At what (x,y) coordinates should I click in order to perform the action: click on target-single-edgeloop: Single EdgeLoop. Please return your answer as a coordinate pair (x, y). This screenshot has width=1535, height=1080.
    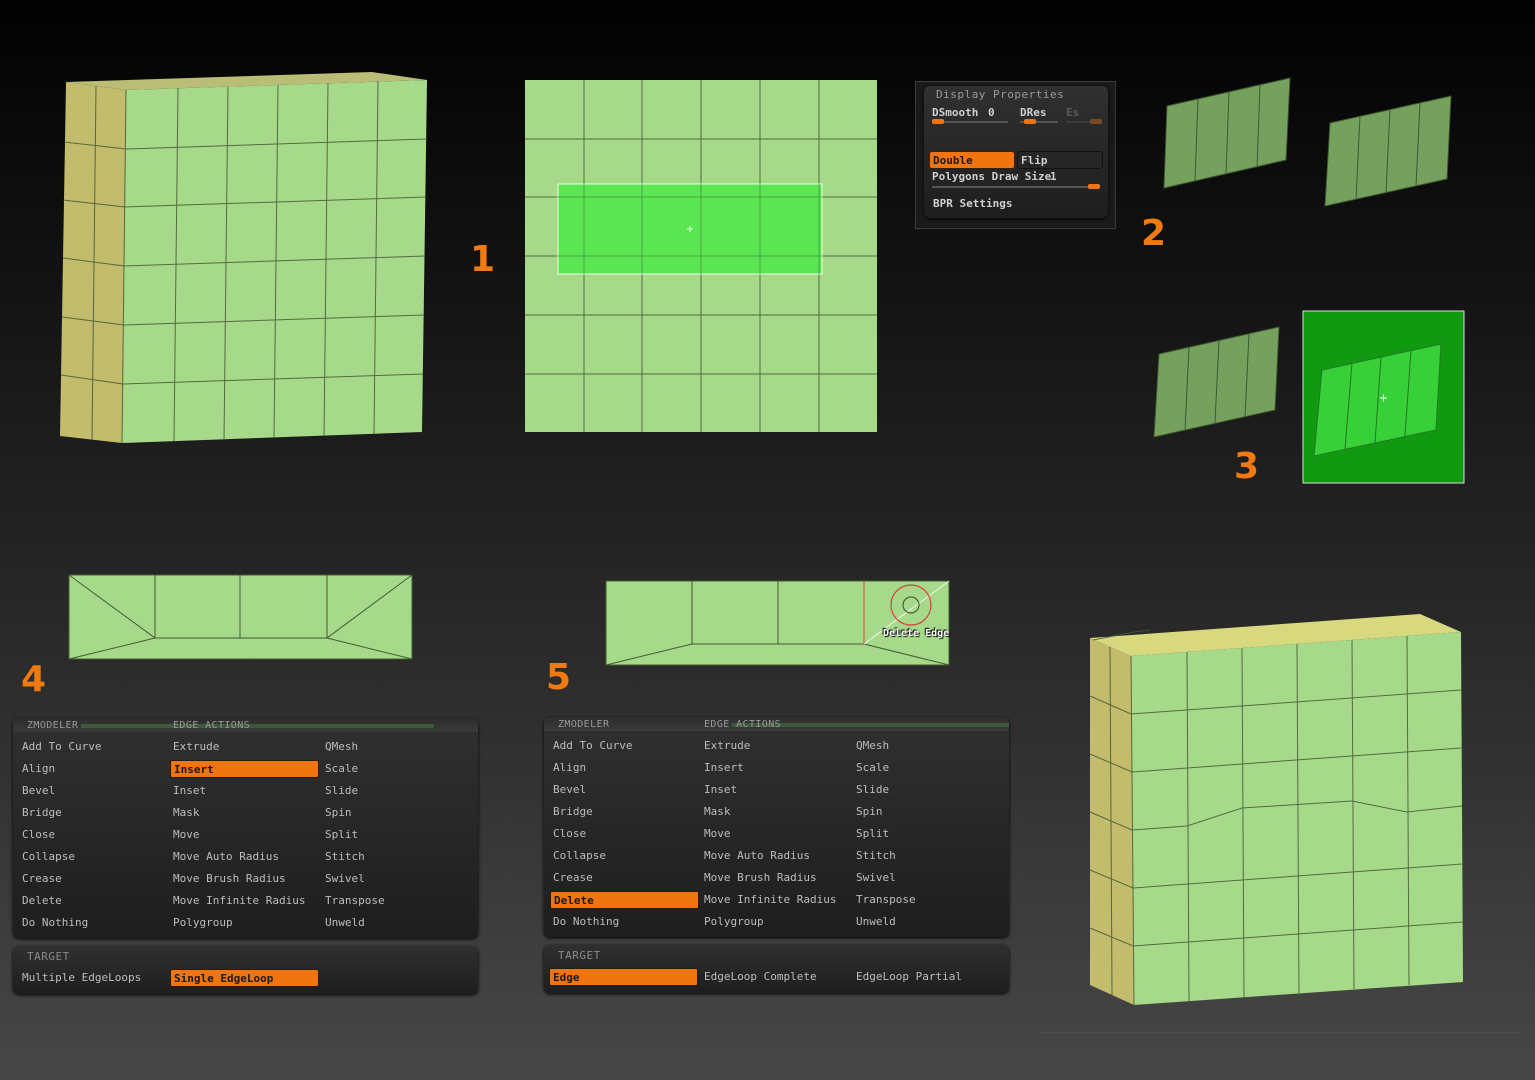
    Looking at the image, I should click on (244, 978).